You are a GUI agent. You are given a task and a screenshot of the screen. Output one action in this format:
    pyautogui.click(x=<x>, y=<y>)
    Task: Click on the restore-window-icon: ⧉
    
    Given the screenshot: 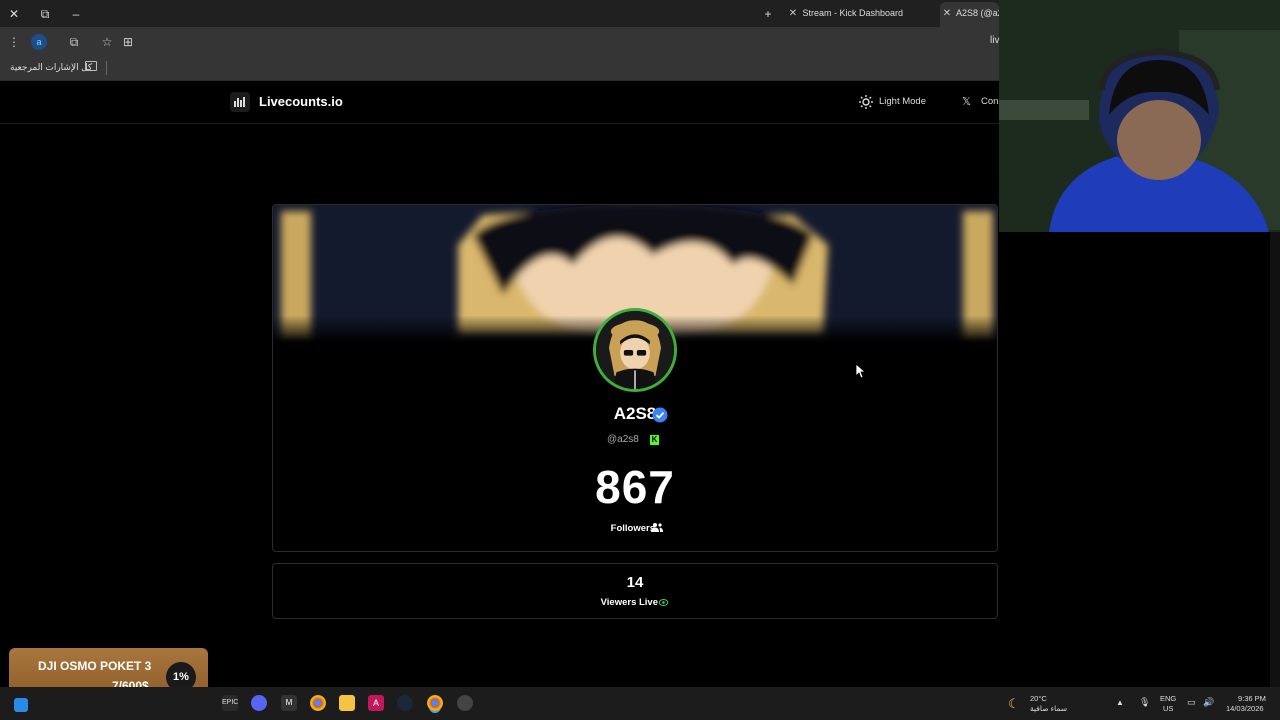 What is the action you would take?
    pyautogui.click(x=45, y=14)
    